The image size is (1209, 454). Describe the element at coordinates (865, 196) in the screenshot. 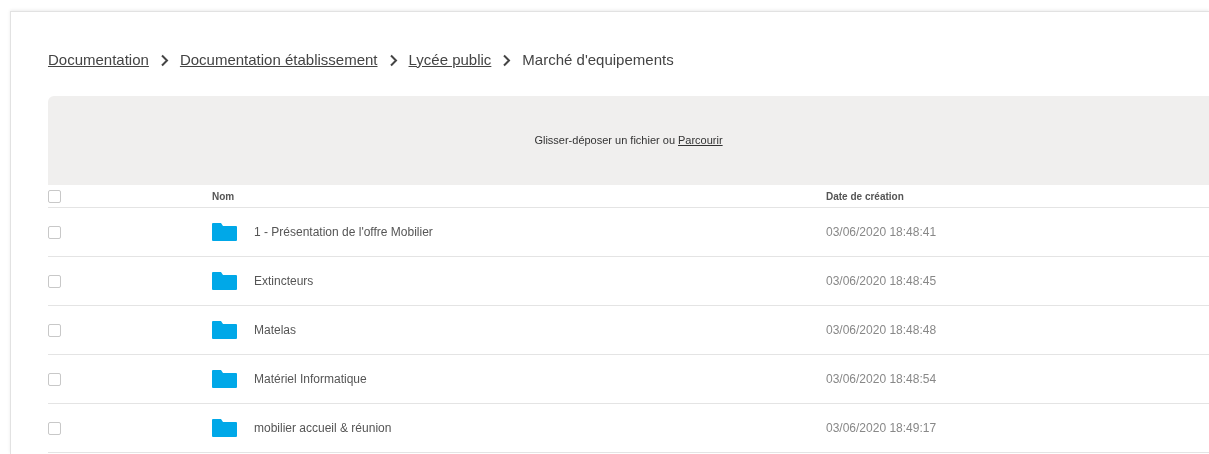

I see `column-header: Date de création` at that location.